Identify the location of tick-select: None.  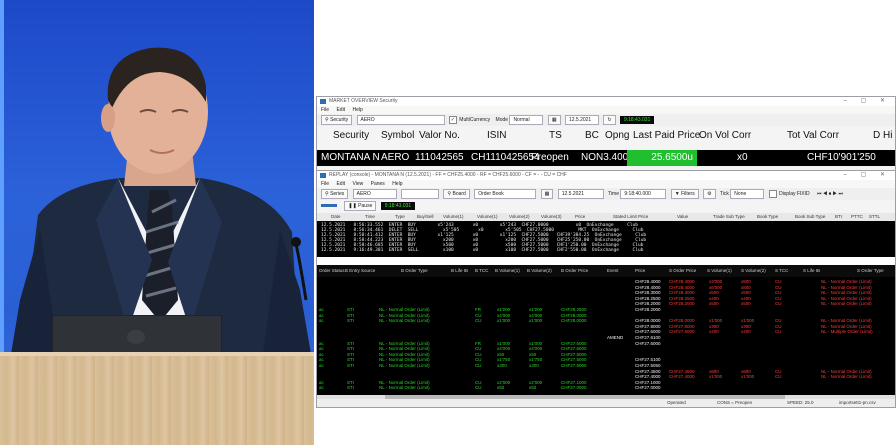
(747, 193).